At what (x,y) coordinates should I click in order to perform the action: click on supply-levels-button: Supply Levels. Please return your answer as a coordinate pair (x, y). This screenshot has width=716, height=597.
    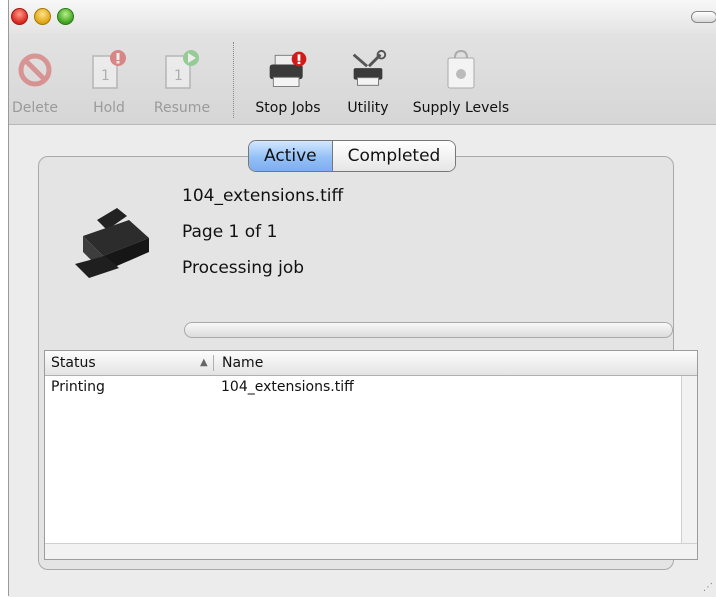
    Looking at the image, I should click on (461, 79).